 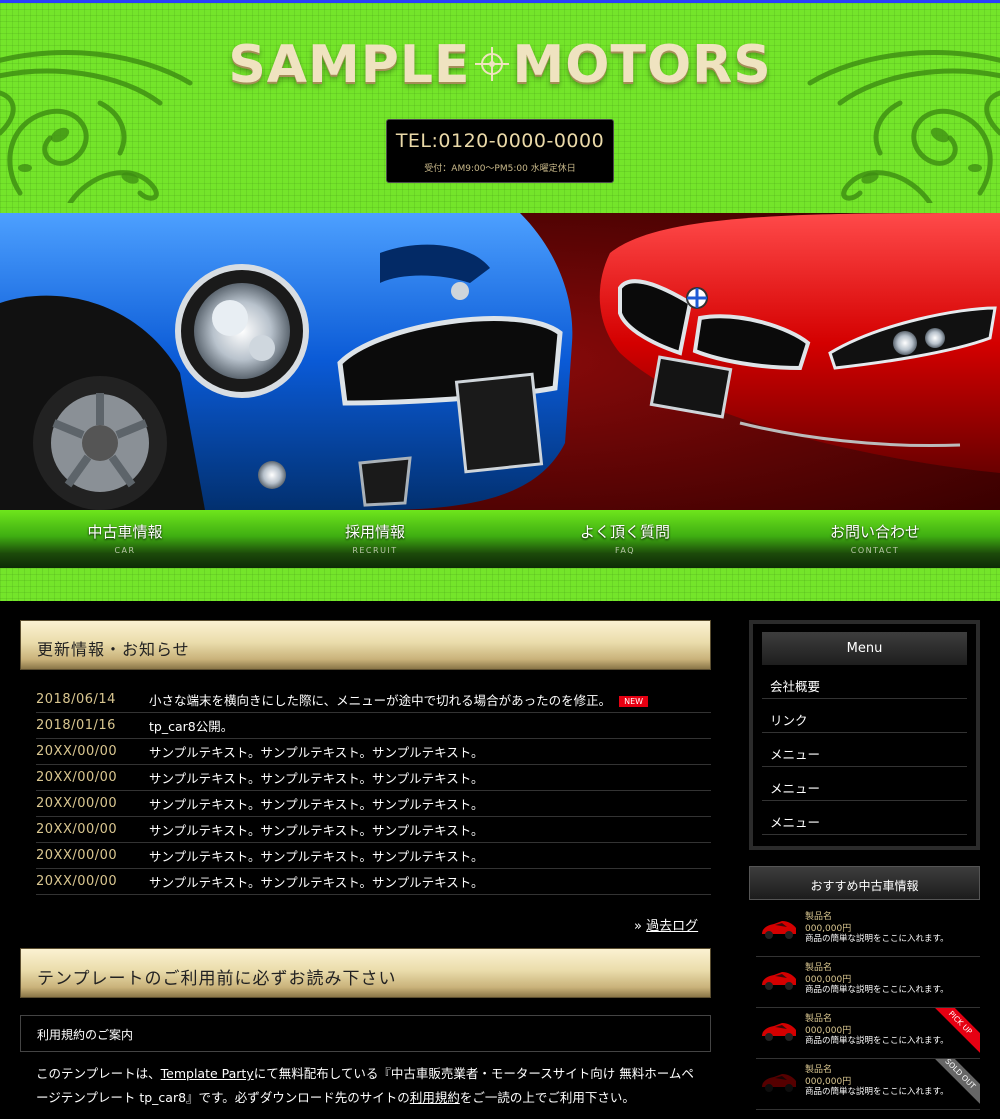 What do you see at coordinates (638, 926) in the screenshot?
I see `archive-arrow: »` at bounding box center [638, 926].